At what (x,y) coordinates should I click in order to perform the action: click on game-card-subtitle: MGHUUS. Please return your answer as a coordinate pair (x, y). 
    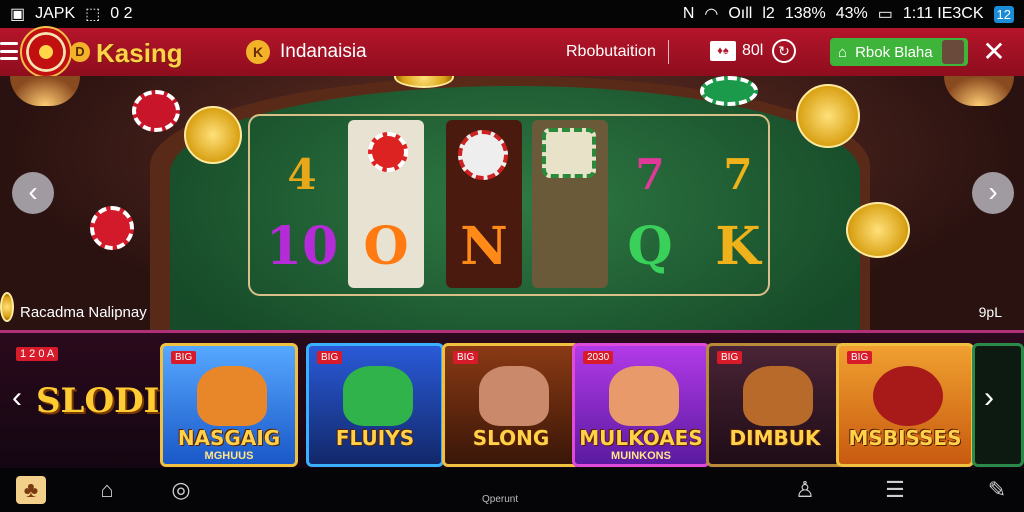
    Looking at the image, I should click on (229, 456).